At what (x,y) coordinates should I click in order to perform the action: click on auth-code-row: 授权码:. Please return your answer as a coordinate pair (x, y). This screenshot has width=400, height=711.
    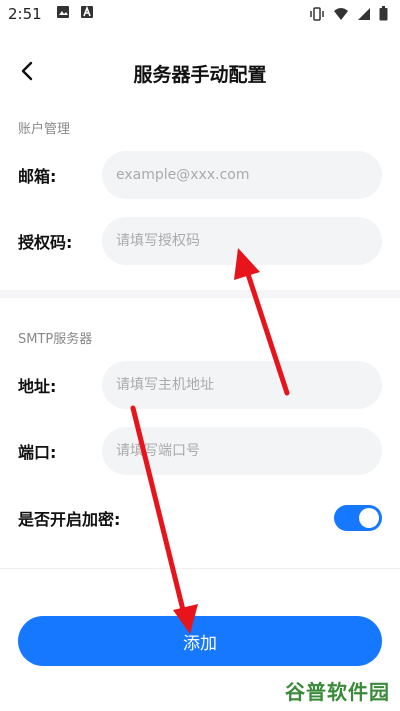
    Looking at the image, I should click on (200, 241).